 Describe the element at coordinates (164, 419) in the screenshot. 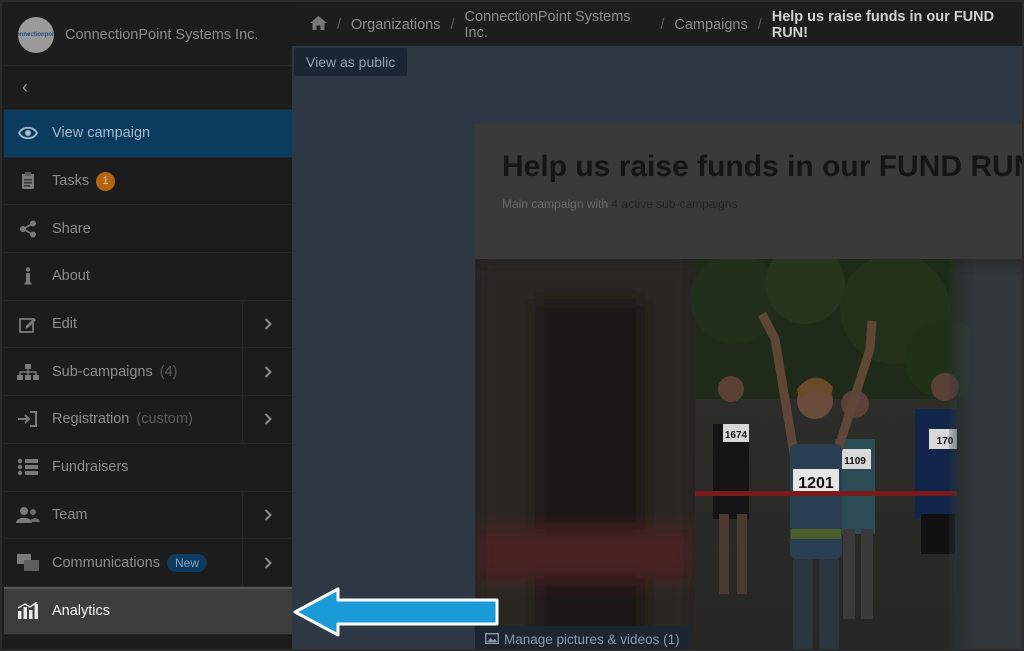

I see `registration-type: (custom)` at that location.